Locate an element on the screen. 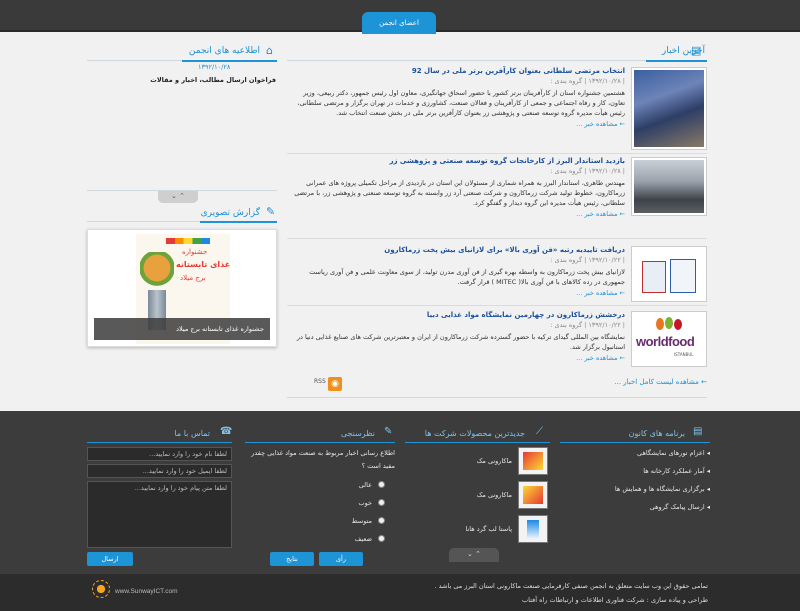 This screenshot has height=611, width=800. products-title: جدیدترین محصولات شرکت ها is located at coordinates (474, 433).